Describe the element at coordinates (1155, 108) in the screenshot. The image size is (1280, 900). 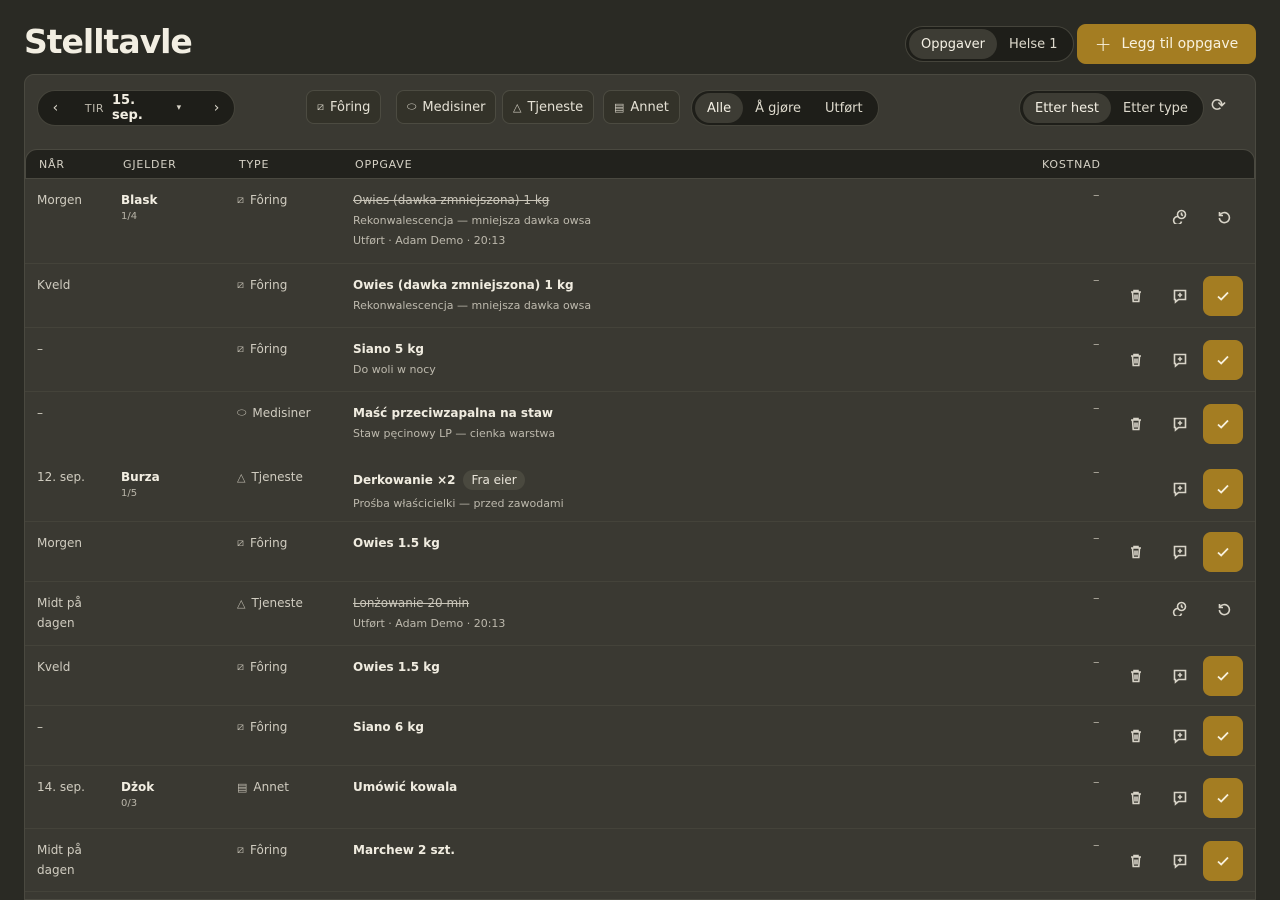
I see `group-by-type: Etter type` at that location.